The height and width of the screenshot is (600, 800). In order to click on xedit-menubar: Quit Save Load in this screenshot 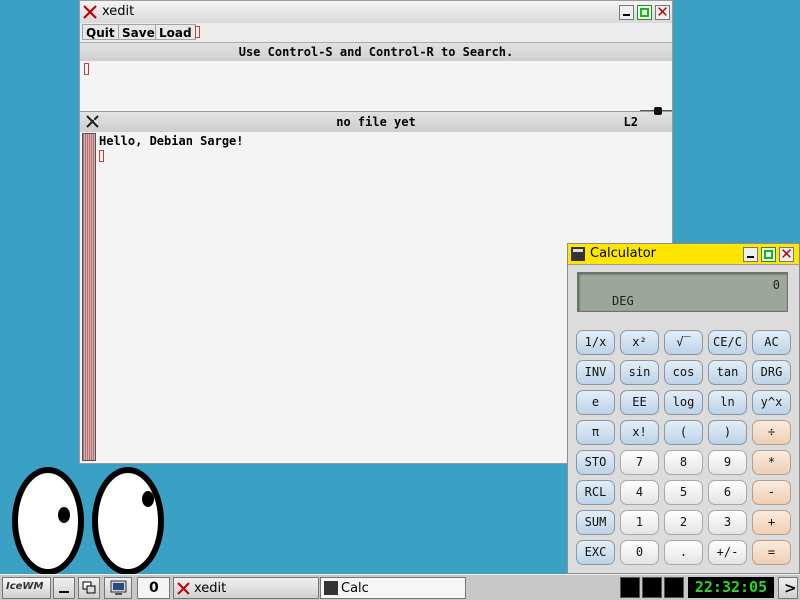, I will do `click(376, 32)`.